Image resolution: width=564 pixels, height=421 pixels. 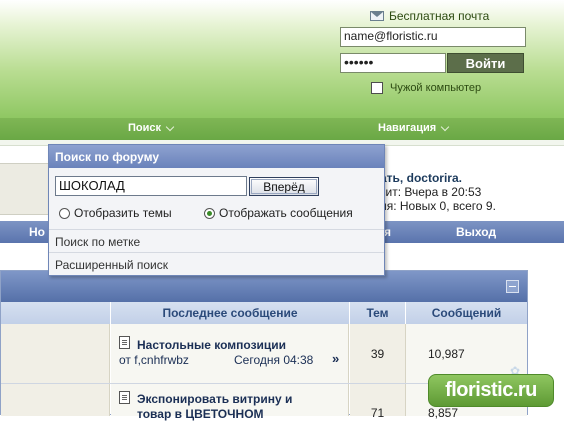 I want to click on radio-show-topics, so click(x=64, y=213).